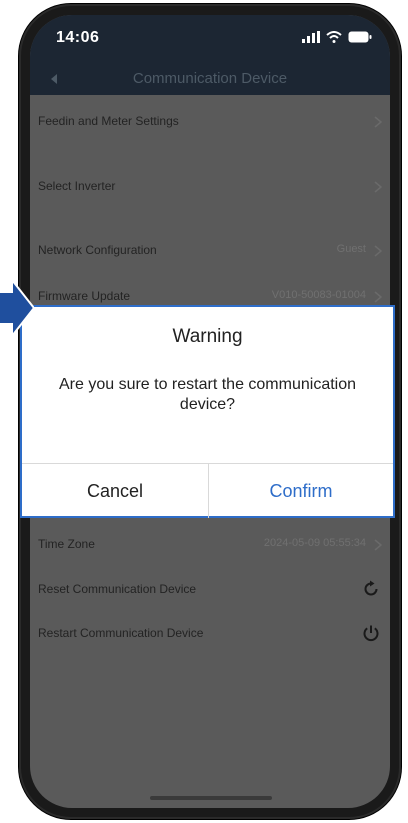 The height and width of the screenshot is (823, 408). What do you see at coordinates (115, 491) in the screenshot?
I see `cancel-button: Cancel` at bounding box center [115, 491].